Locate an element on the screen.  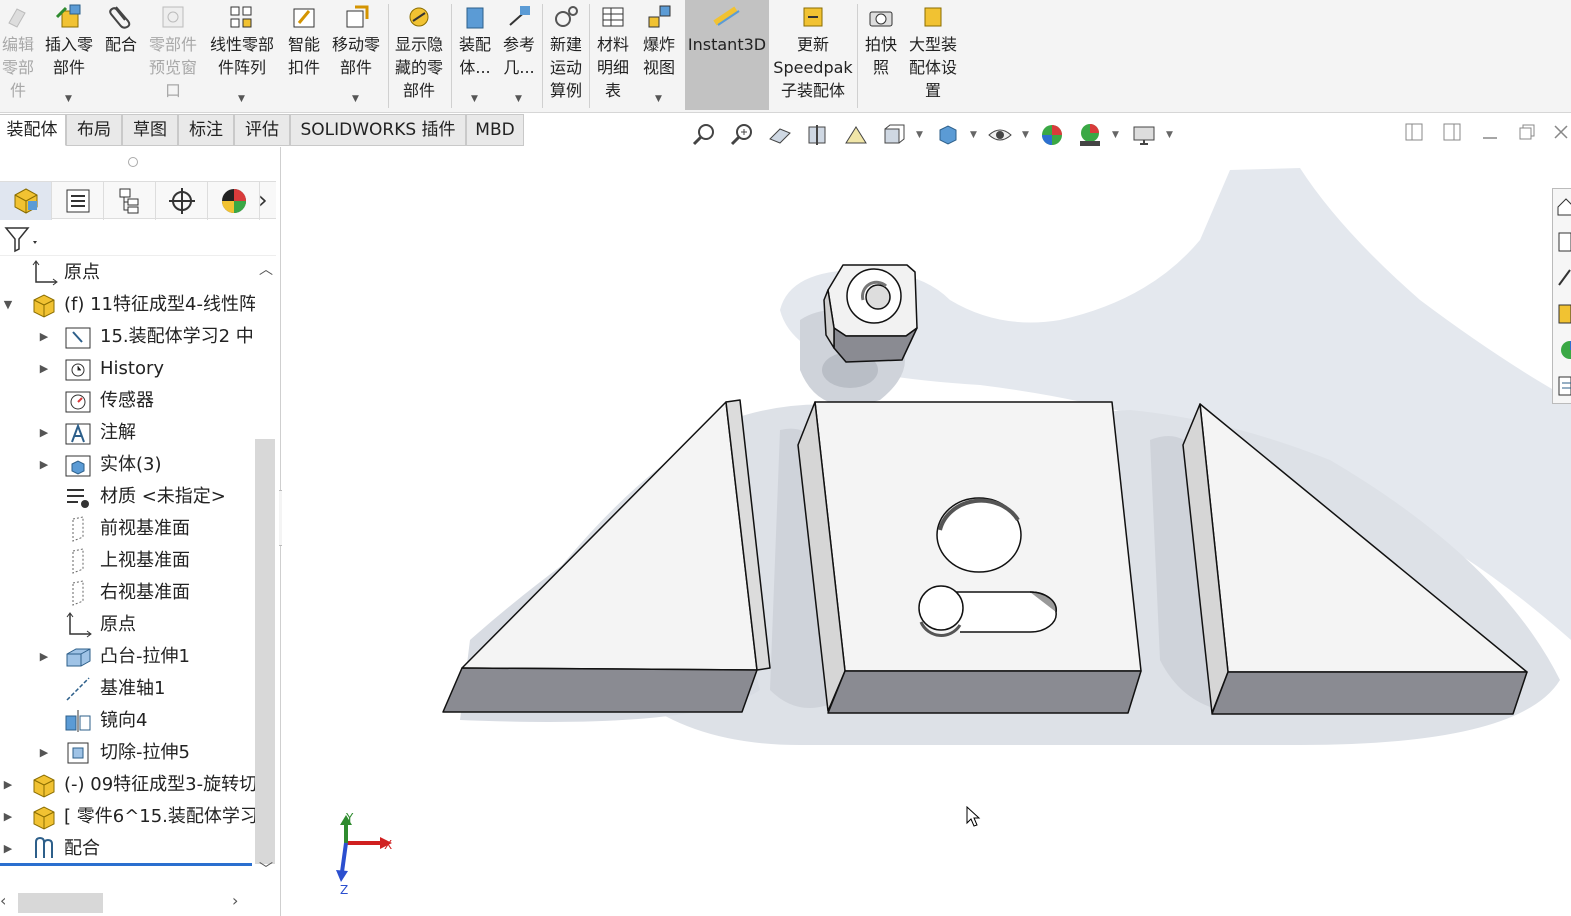
tab-layout: 布局 is located at coordinates (94, 130).